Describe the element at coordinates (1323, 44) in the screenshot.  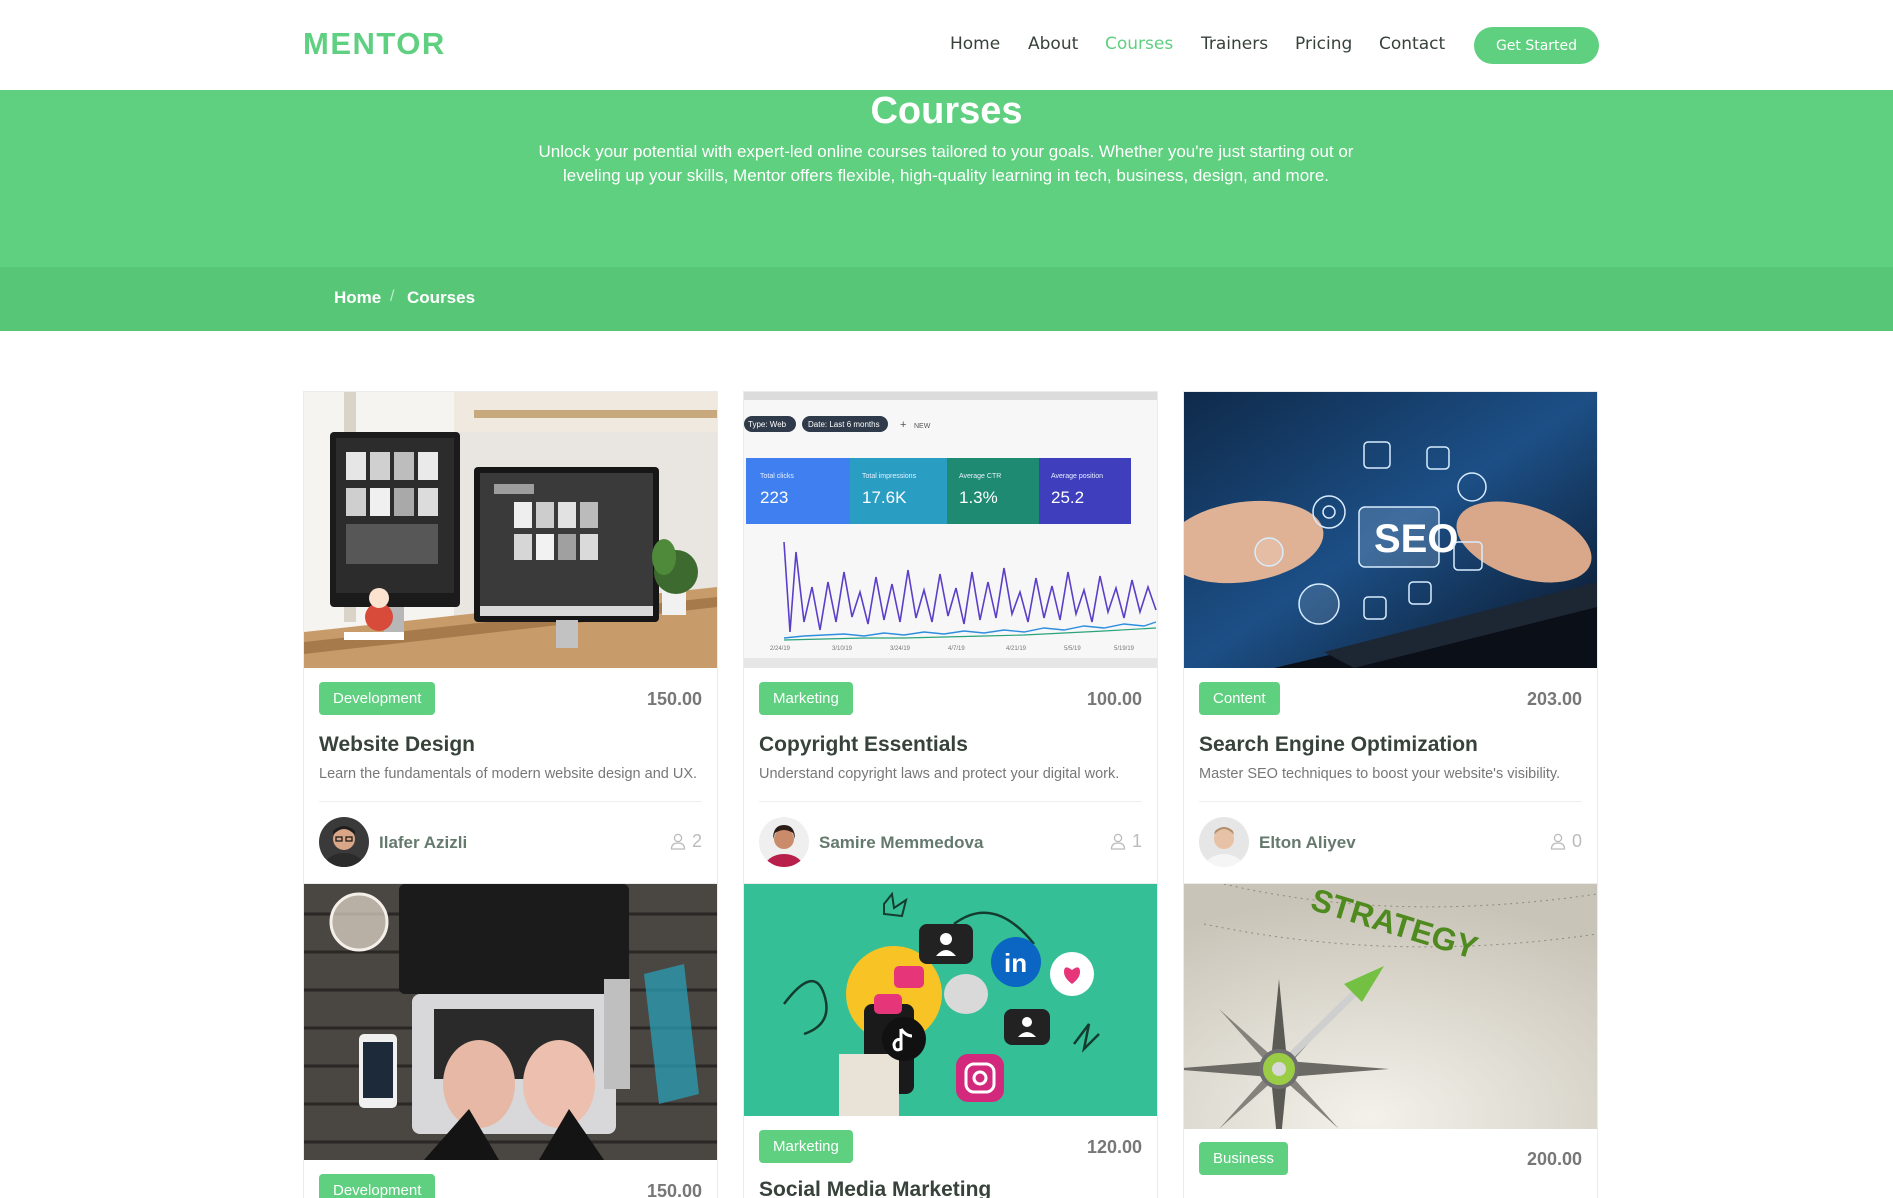
I see `nav-pricing: Pricing` at that location.